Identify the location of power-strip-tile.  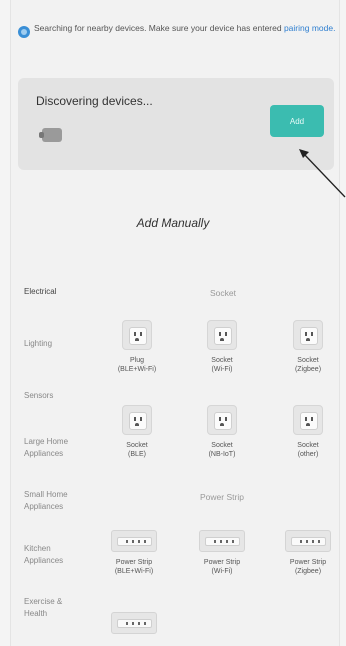
(134, 623).